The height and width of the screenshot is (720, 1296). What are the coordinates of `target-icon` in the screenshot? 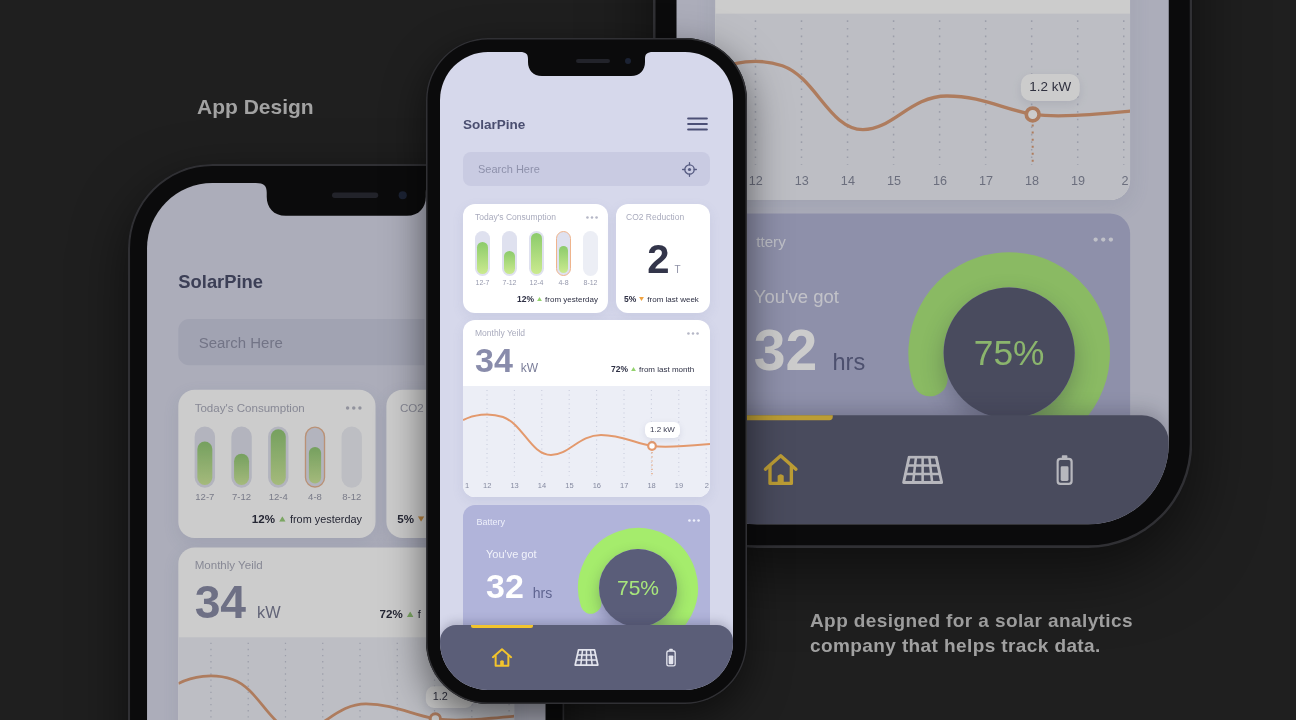 It's located at (689, 169).